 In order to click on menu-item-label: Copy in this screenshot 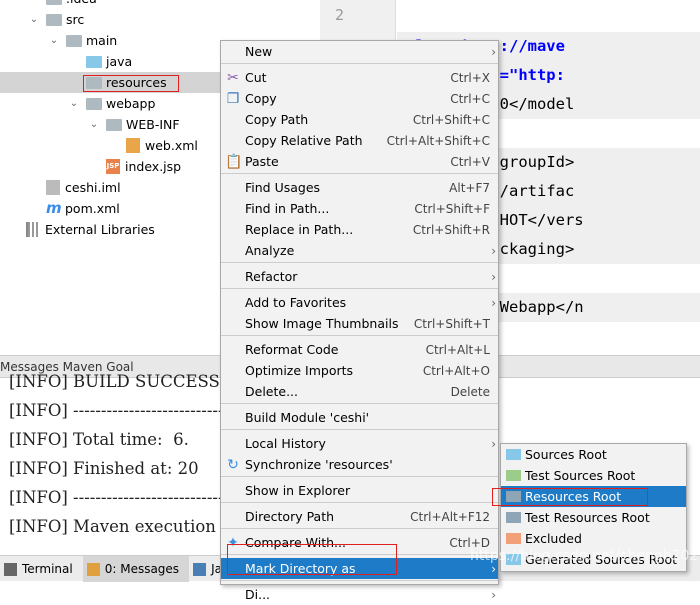, I will do `click(261, 98)`.